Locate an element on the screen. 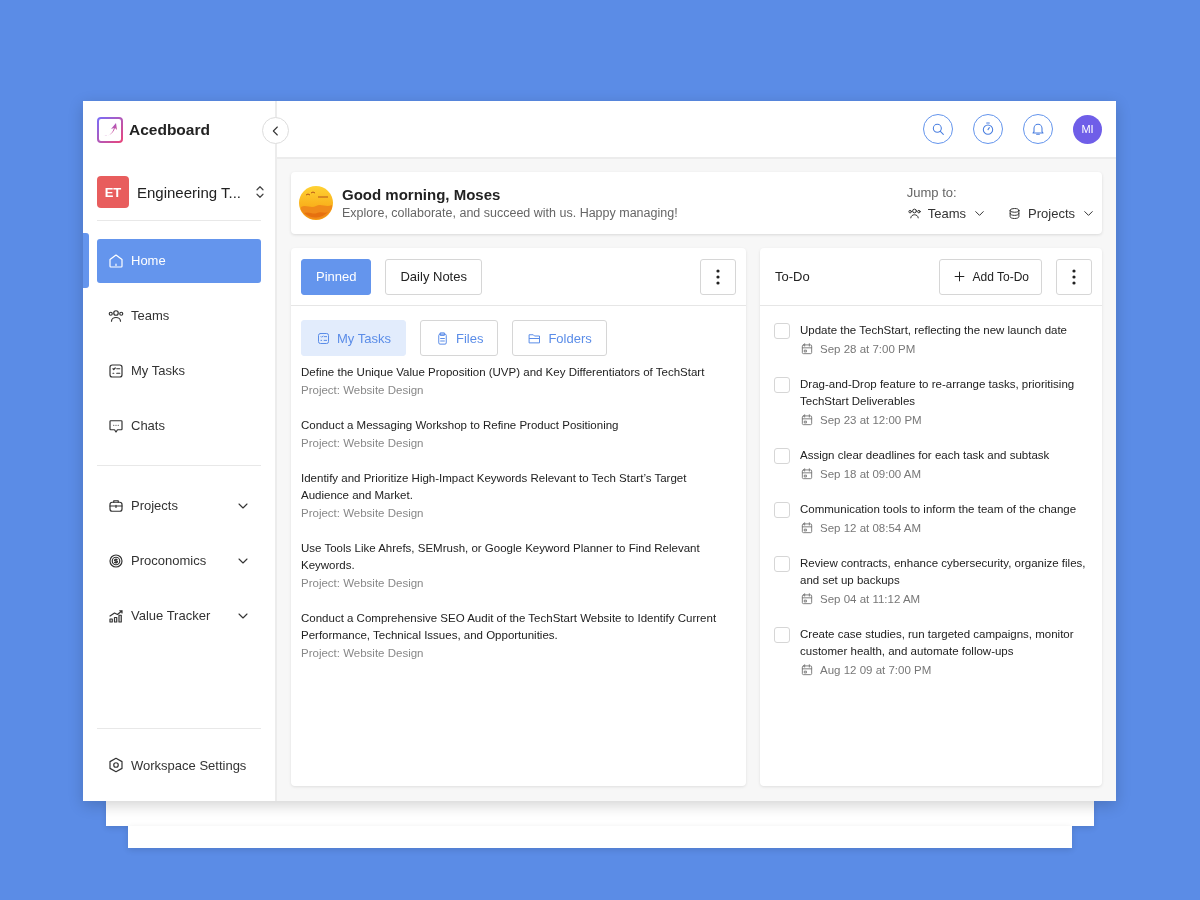 Image resolution: width=1200 pixels, height=900 pixels. due-date: Sep 12 at 08:54 AM is located at coordinates (871, 528).